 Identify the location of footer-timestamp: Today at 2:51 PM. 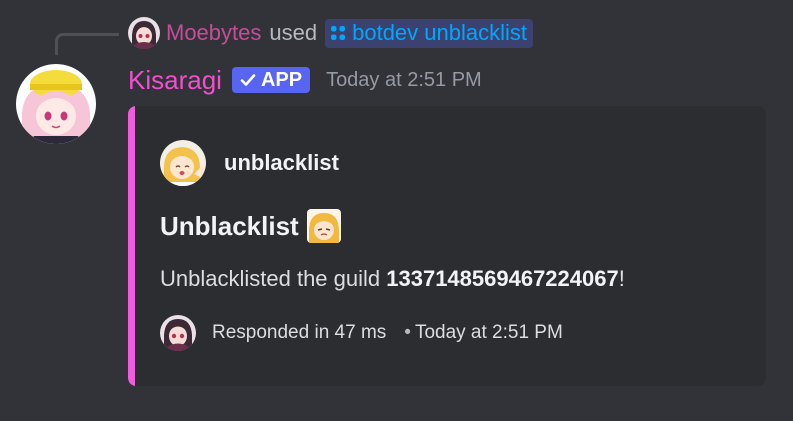
(488, 332).